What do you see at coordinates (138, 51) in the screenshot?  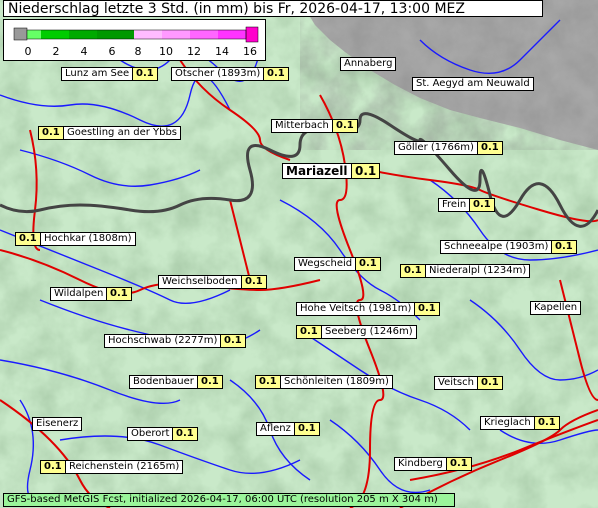 I see `legend-tick: 8` at bounding box center [138, 51].